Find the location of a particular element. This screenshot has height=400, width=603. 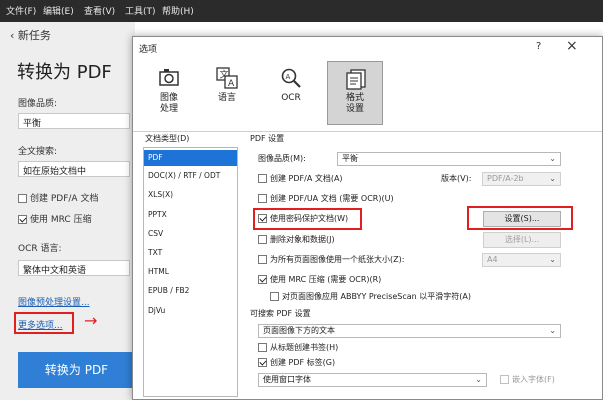

tab-ocr: A OCR is located at coordinates (291, 93).